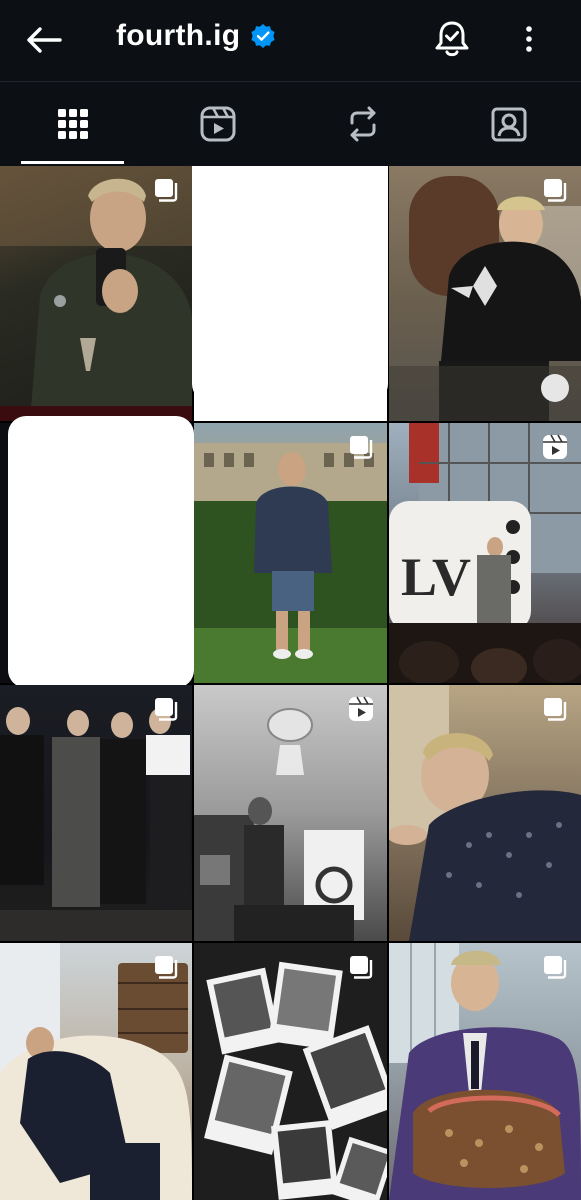  I want to click on username-title-wrap: fourth.ig, so click(196, 36).